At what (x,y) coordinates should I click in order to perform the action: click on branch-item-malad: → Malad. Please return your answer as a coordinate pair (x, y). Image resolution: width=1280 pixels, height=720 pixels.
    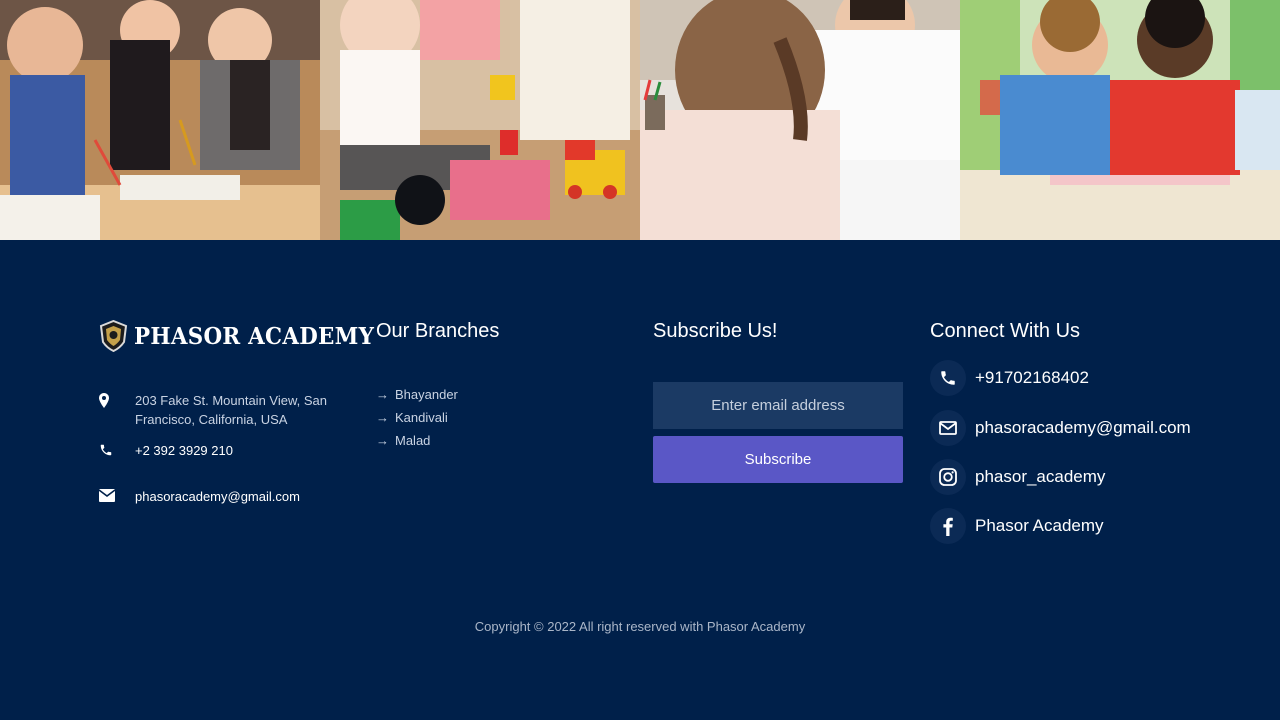
    Looking at the image, I should click on (417, 440).